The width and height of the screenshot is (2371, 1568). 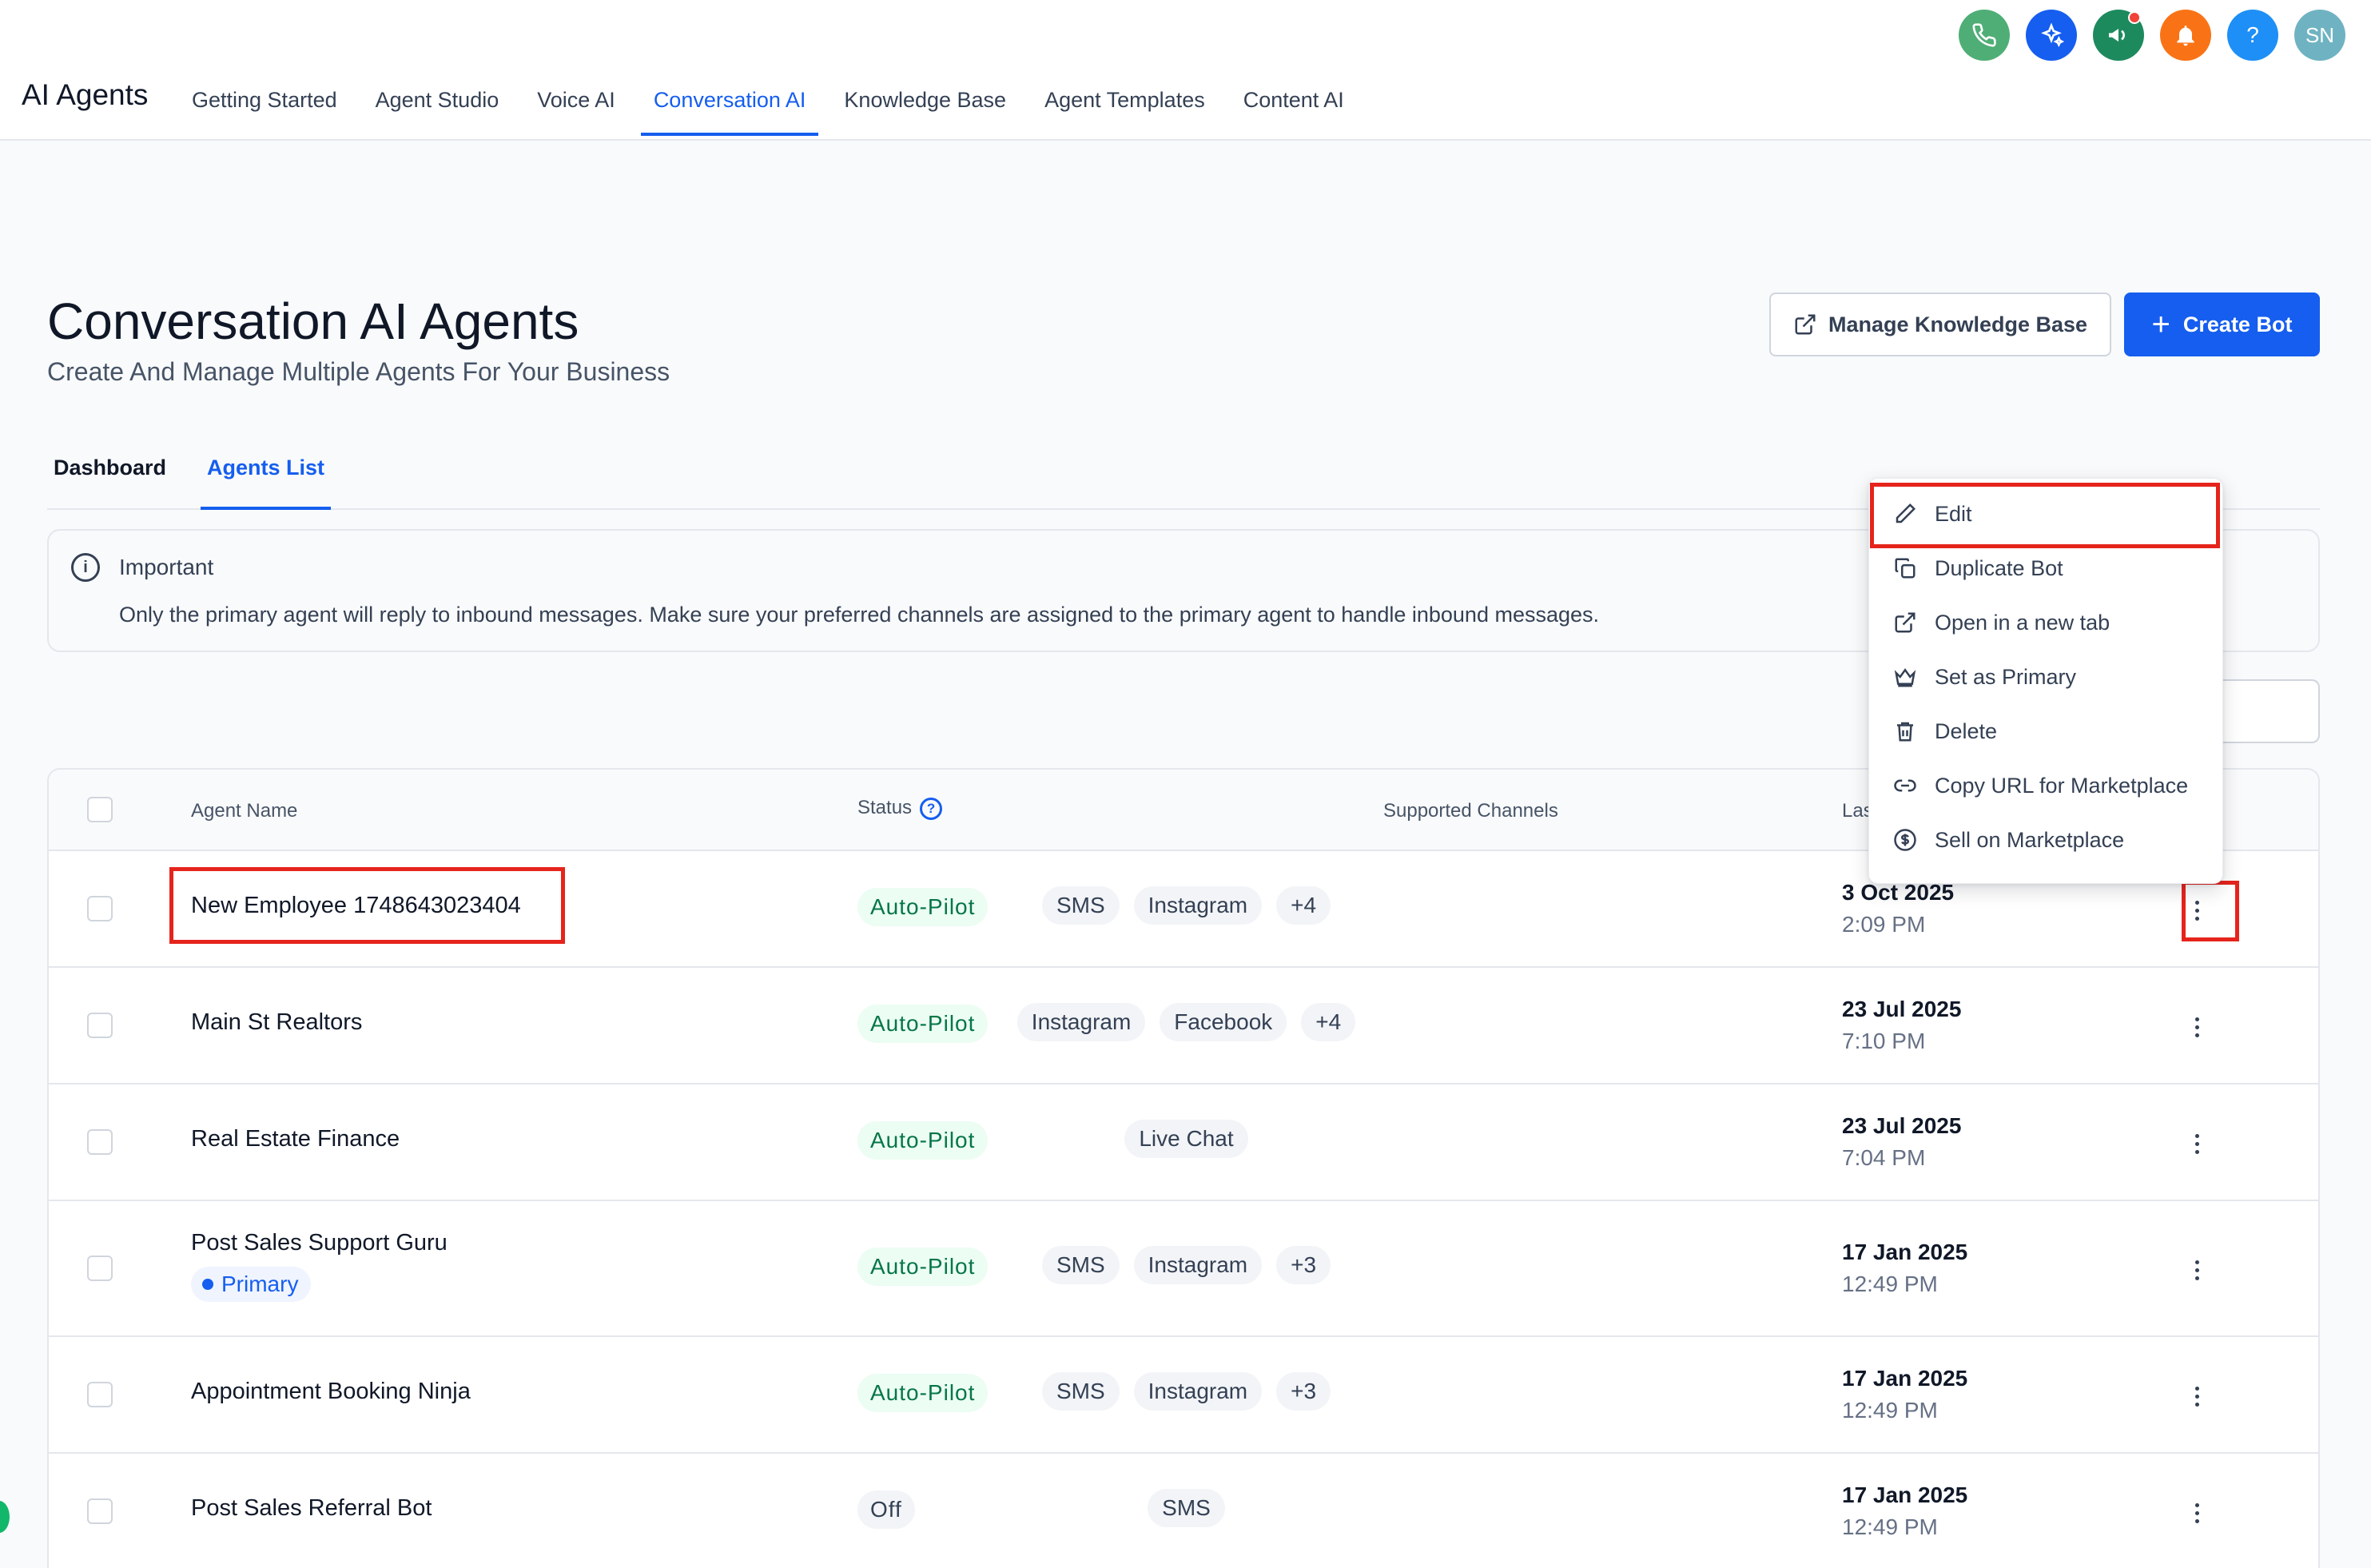 What do you see at coordinates (2134, 17) in the screenshot?
I see `notification-dot` at bounding box center [2134, 17].